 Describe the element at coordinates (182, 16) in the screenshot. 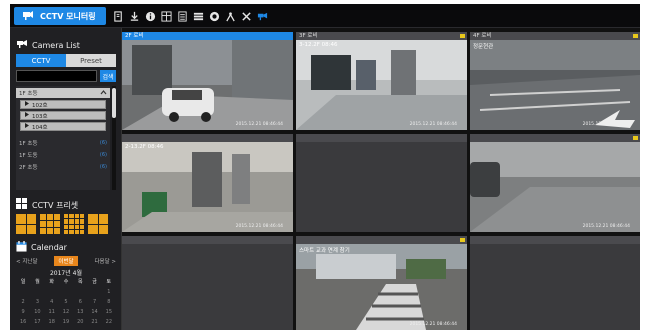

I see `list-icon` at that location.